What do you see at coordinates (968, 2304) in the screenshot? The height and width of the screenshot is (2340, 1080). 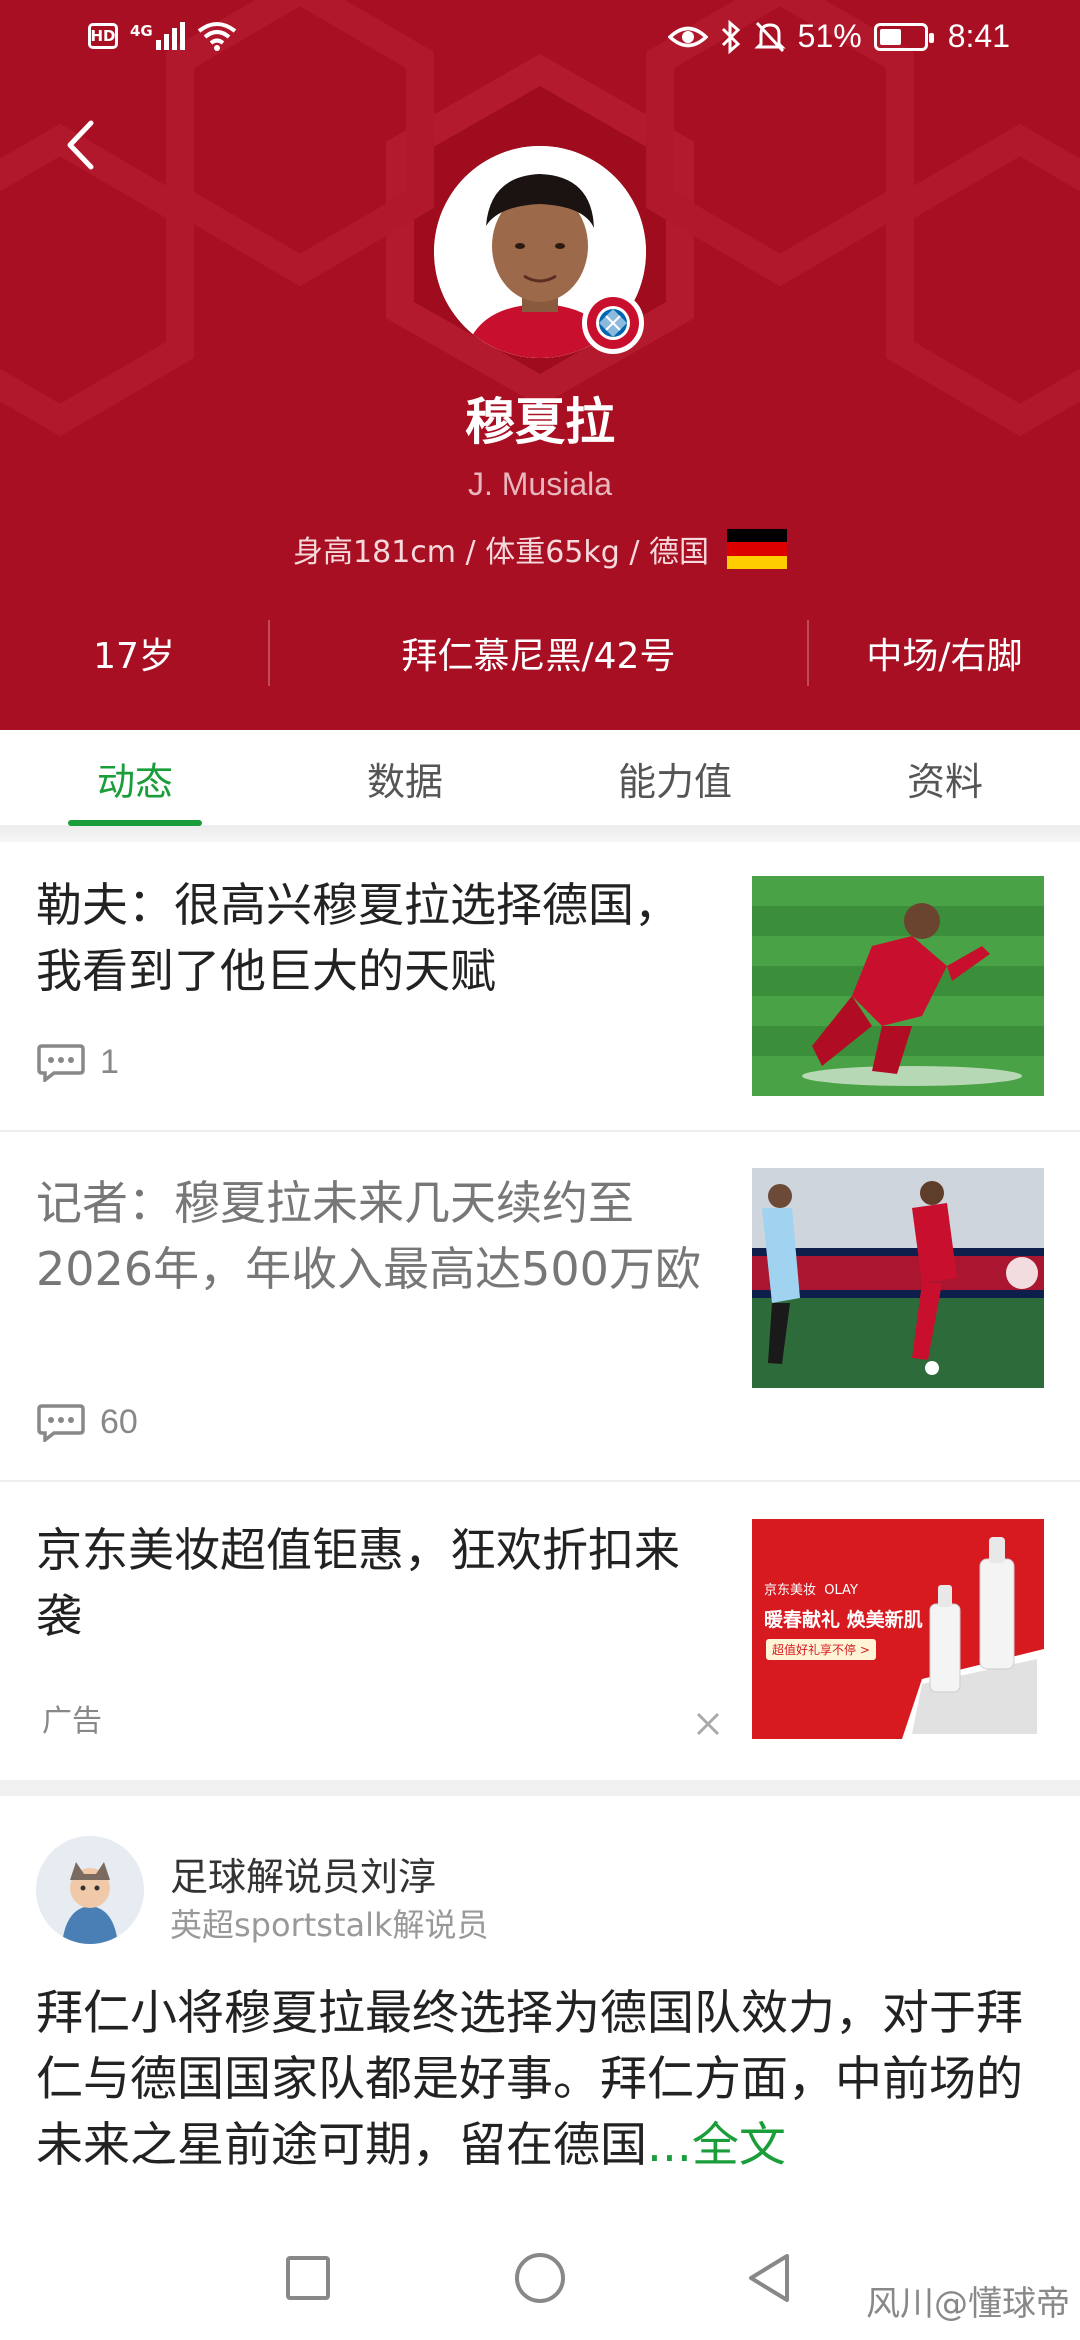 I see `watermark: 风川@懂球帝` at bounding box center [968, 2304].